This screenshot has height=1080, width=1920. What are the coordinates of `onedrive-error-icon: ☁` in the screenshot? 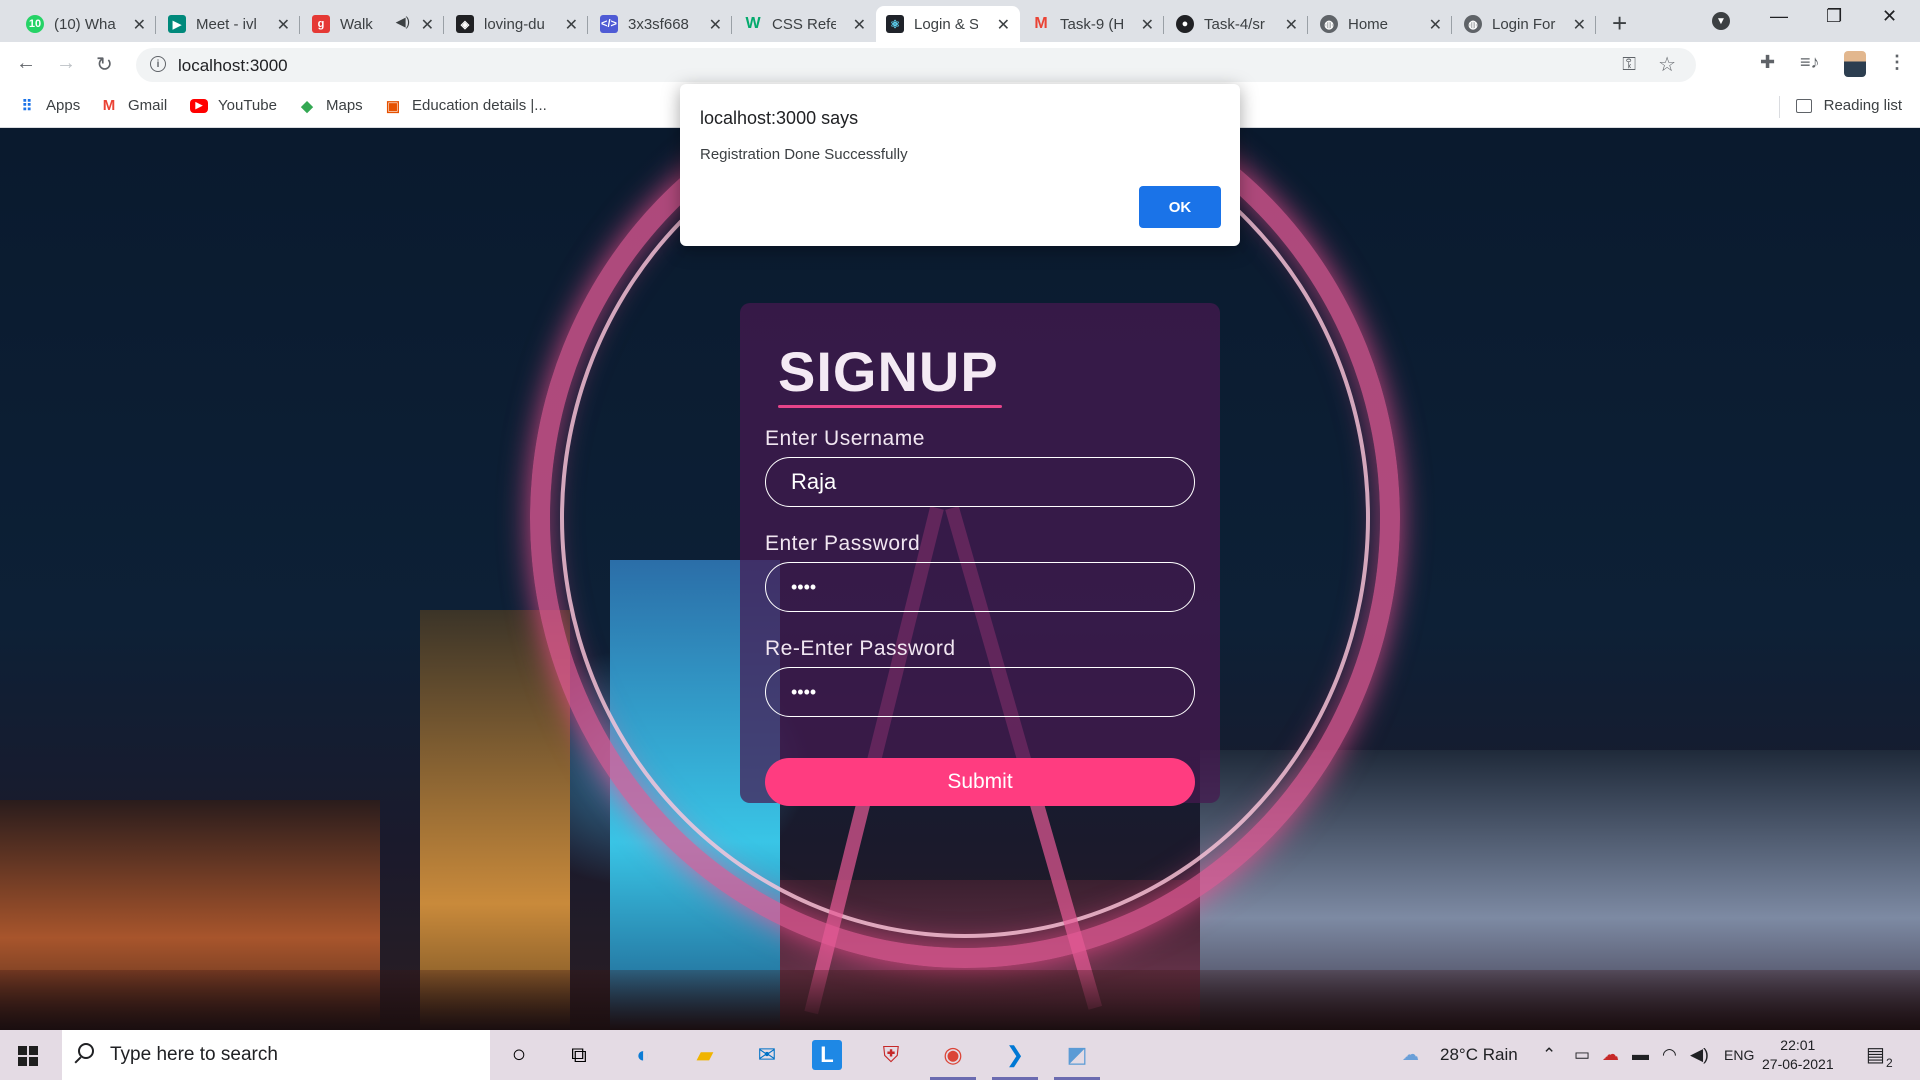 It's located at (1610, 1055).